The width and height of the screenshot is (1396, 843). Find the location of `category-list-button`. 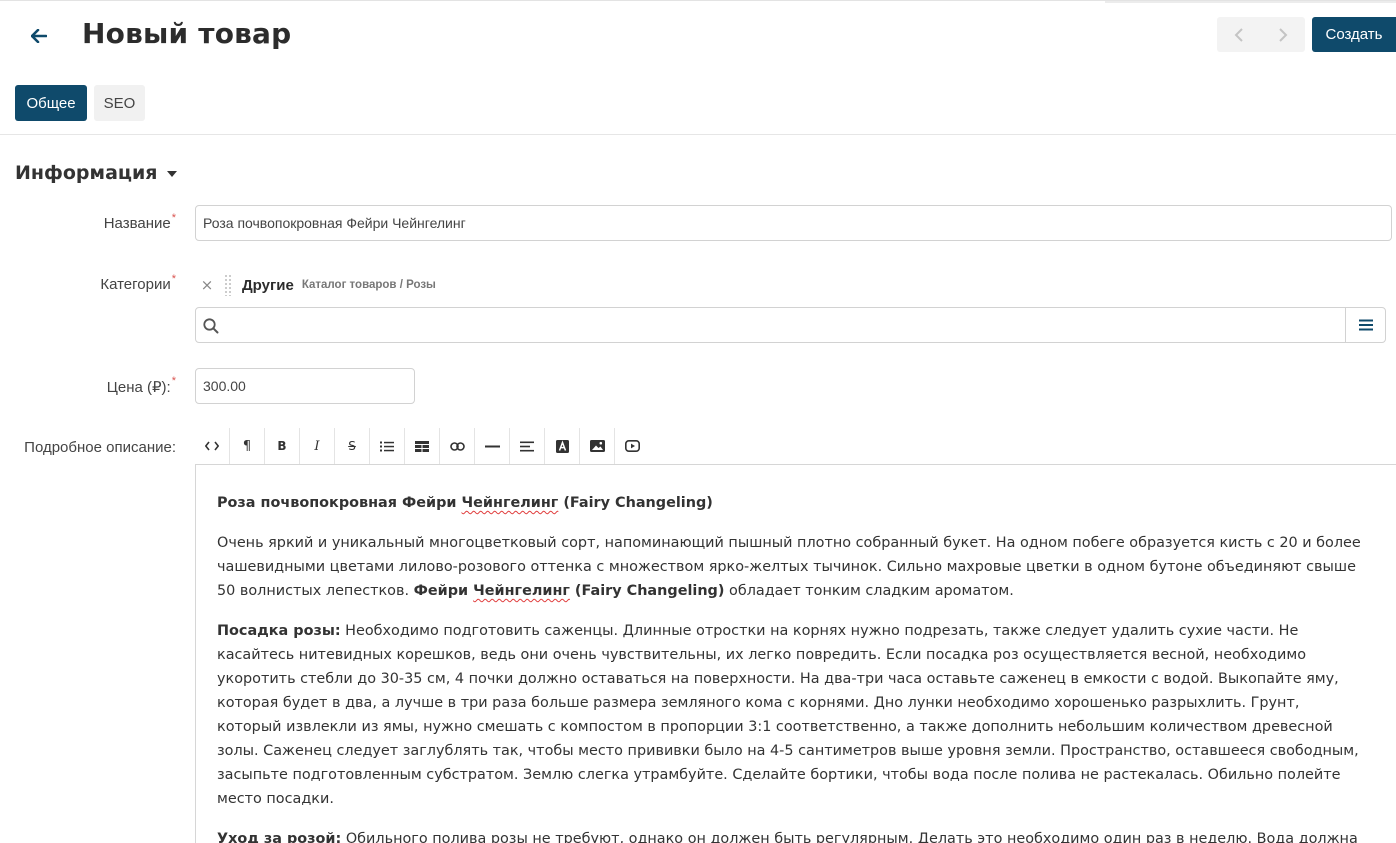

category-list-button is located at coordinates (1365, 325).